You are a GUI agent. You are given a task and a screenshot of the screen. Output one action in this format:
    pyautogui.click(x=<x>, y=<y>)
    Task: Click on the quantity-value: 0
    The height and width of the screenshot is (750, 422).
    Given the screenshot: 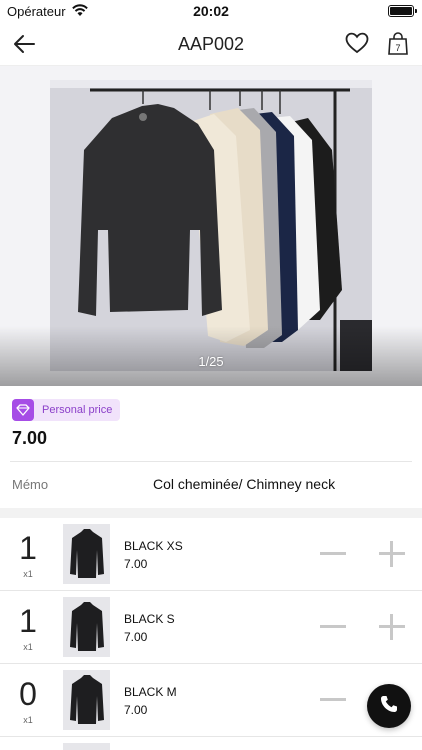 What is the action you would take?
    pyautogui.click(x=28, y=694)
    